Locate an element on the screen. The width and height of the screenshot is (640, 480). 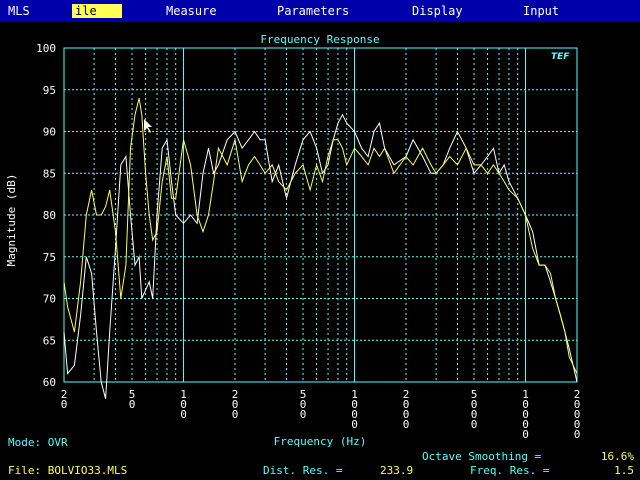
tef-logo-text: TEF is located at coordinates (560, 57).